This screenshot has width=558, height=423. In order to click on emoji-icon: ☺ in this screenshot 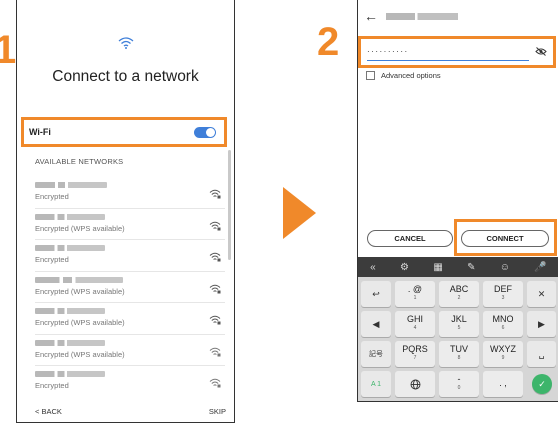, I will do `click(505, 267)`.